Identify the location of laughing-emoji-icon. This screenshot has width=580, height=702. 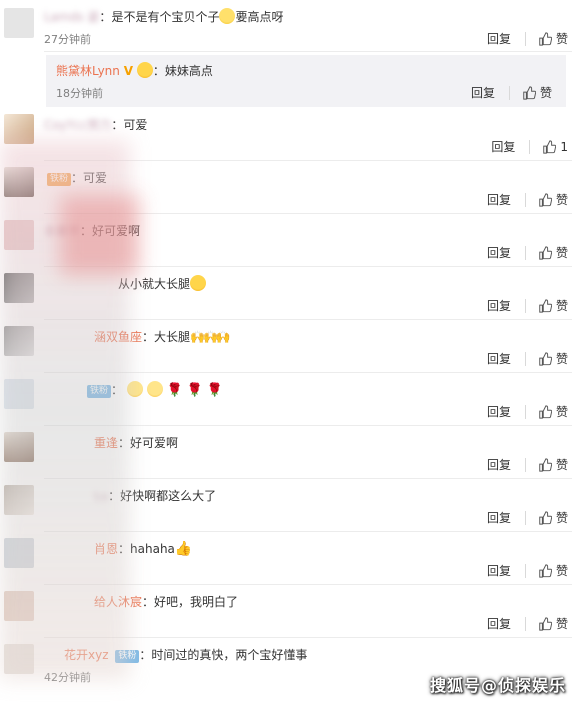
(198, 283).